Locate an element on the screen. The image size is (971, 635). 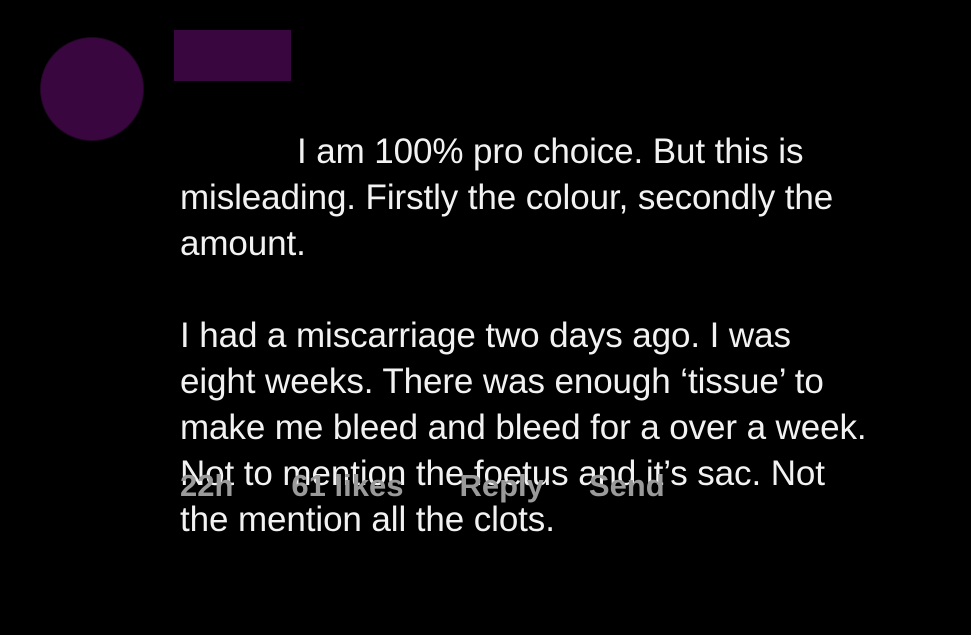
reply-button: Reply is located at coordinates (501, 486).